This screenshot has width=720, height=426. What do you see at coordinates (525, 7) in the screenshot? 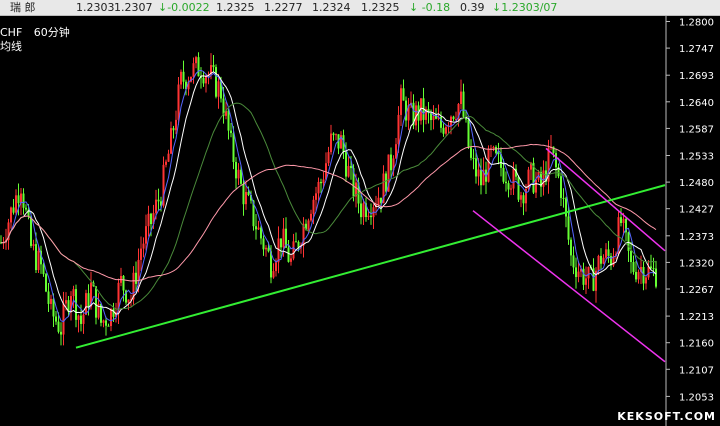
I see `quote-last: ↓1.2303/07` at bounding box center [525, 7].